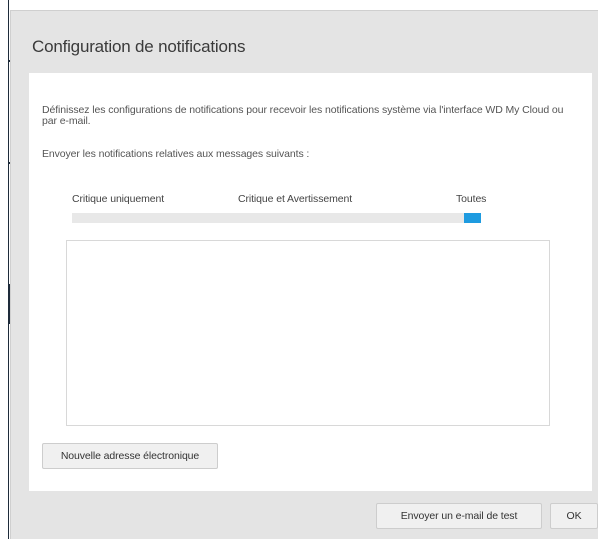  I want to click on level-label-all: Toutes, so click(471, 199).